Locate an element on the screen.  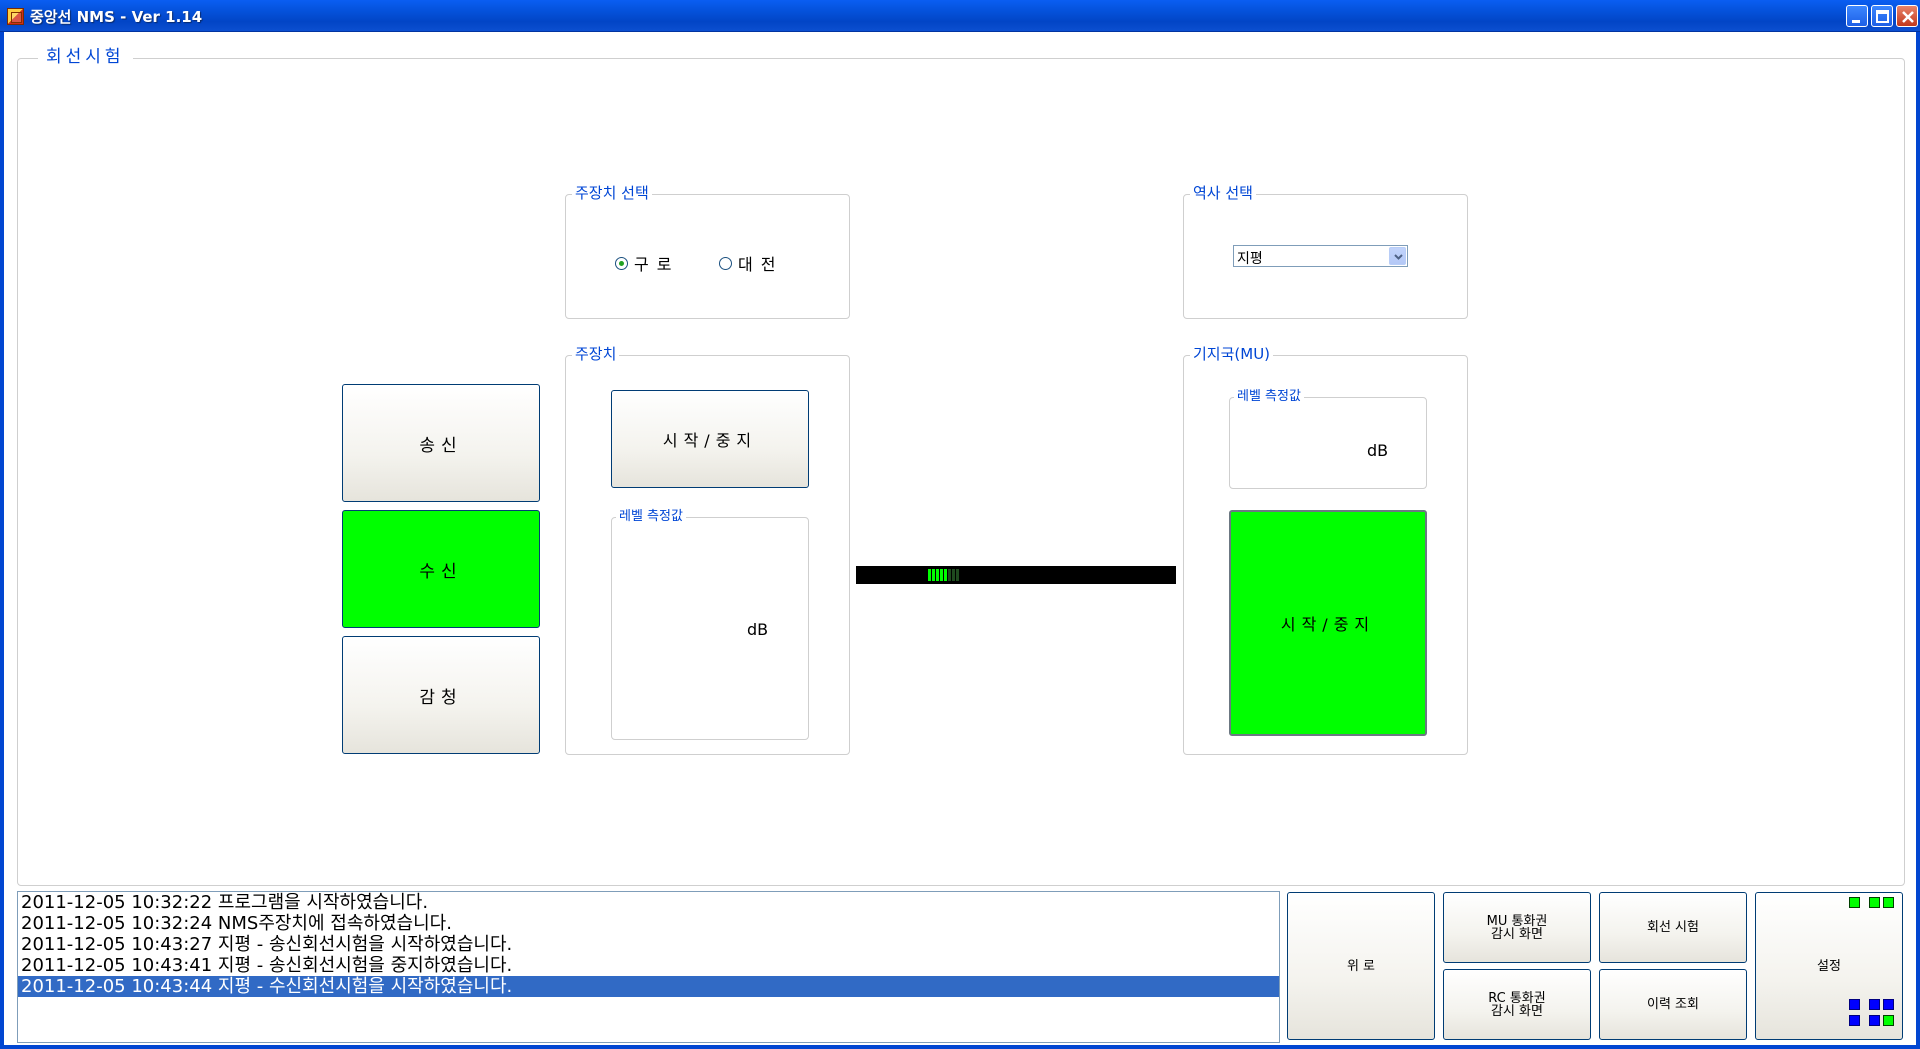
main-device-group: 주장치 시작/중지 레벨 측정값 dB is located at coordinates (707, 551).